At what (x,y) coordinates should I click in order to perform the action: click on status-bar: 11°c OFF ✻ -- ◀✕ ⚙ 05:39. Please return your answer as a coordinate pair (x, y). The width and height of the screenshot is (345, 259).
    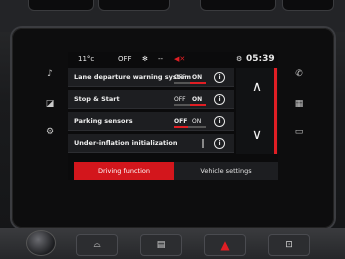
    Looking at the image, I should click on (173, 59).